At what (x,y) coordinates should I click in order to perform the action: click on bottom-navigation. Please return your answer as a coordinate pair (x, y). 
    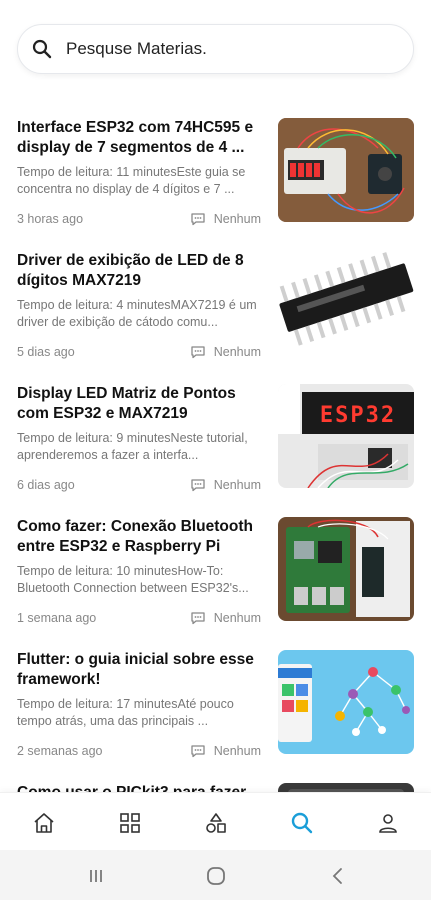
    Looking at the image, I should click on (215, 821).